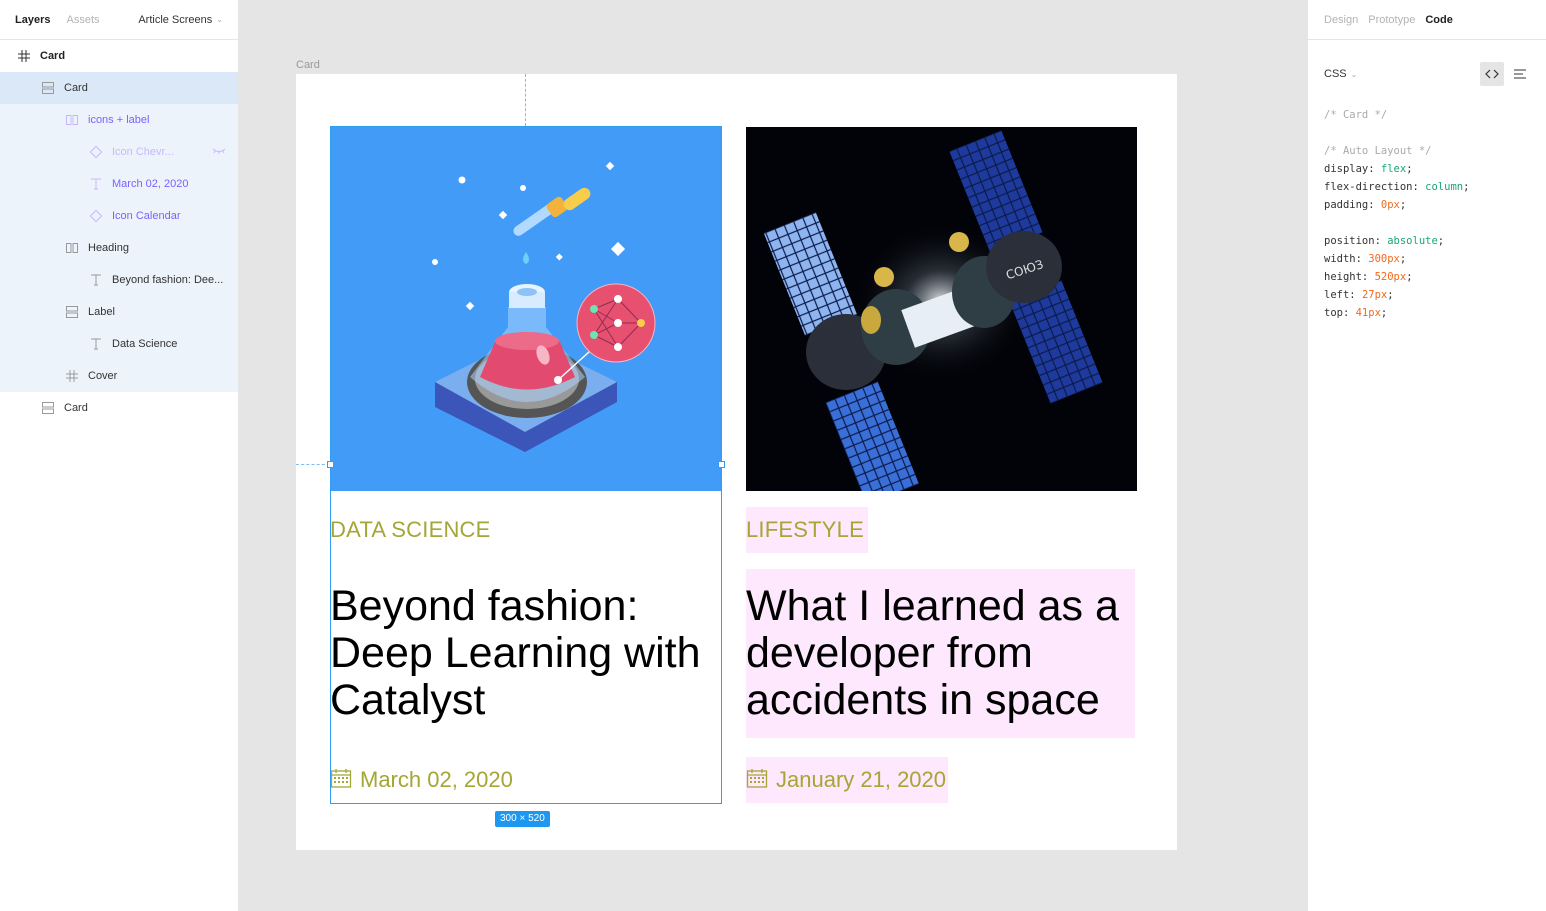  What do you see at coordinates (146, 216) in the screenshot?
I see `layer-label: Icon Calendar` at bounding box center [146, 216].